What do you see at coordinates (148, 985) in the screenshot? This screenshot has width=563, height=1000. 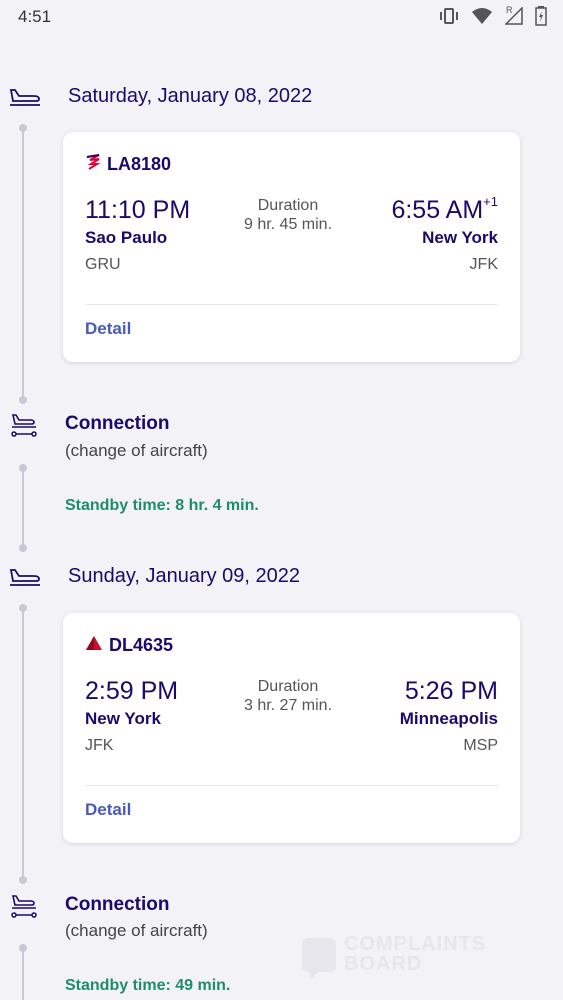 I see `standby-time: Standby time: 49 min.` at bounding box center [148, 985].